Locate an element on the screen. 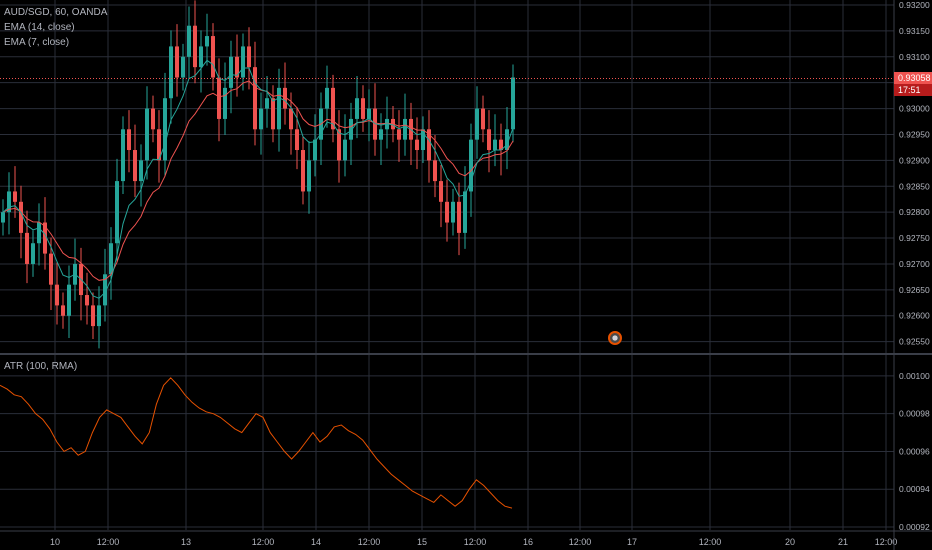 Image resolution: width=932 pixels, height=550 pixels. time-tick-label: 16 is located at coordinates (528, 542).